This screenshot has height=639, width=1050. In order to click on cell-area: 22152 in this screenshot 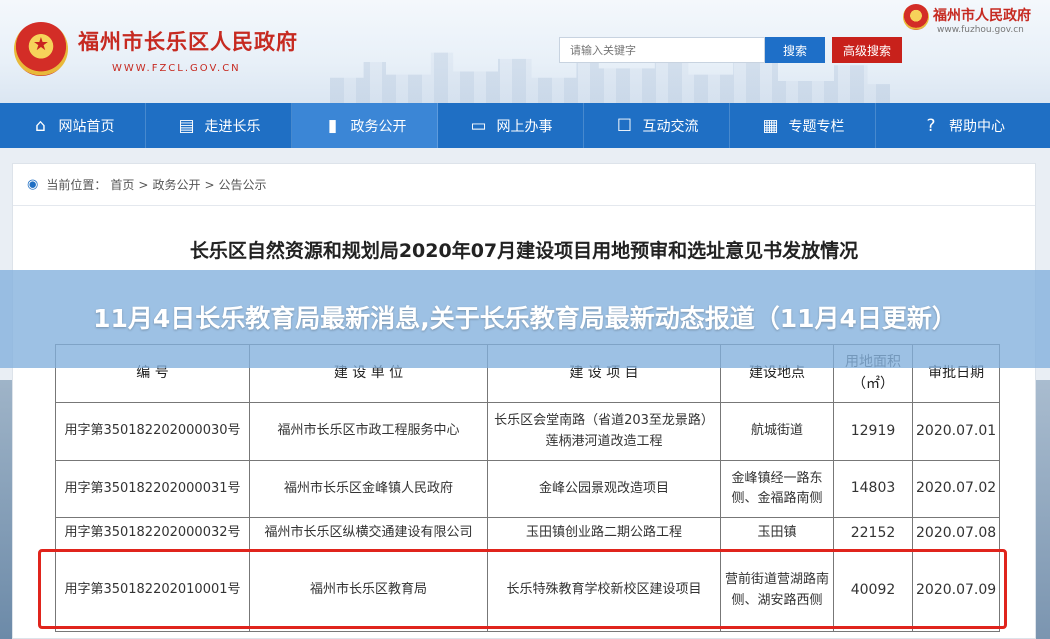, I will do `click(873, 533)`.